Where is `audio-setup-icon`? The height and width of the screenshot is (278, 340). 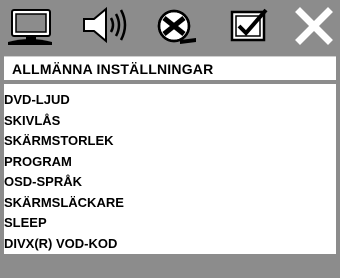
audio-setup-icon is located at coordinates (104, 25).